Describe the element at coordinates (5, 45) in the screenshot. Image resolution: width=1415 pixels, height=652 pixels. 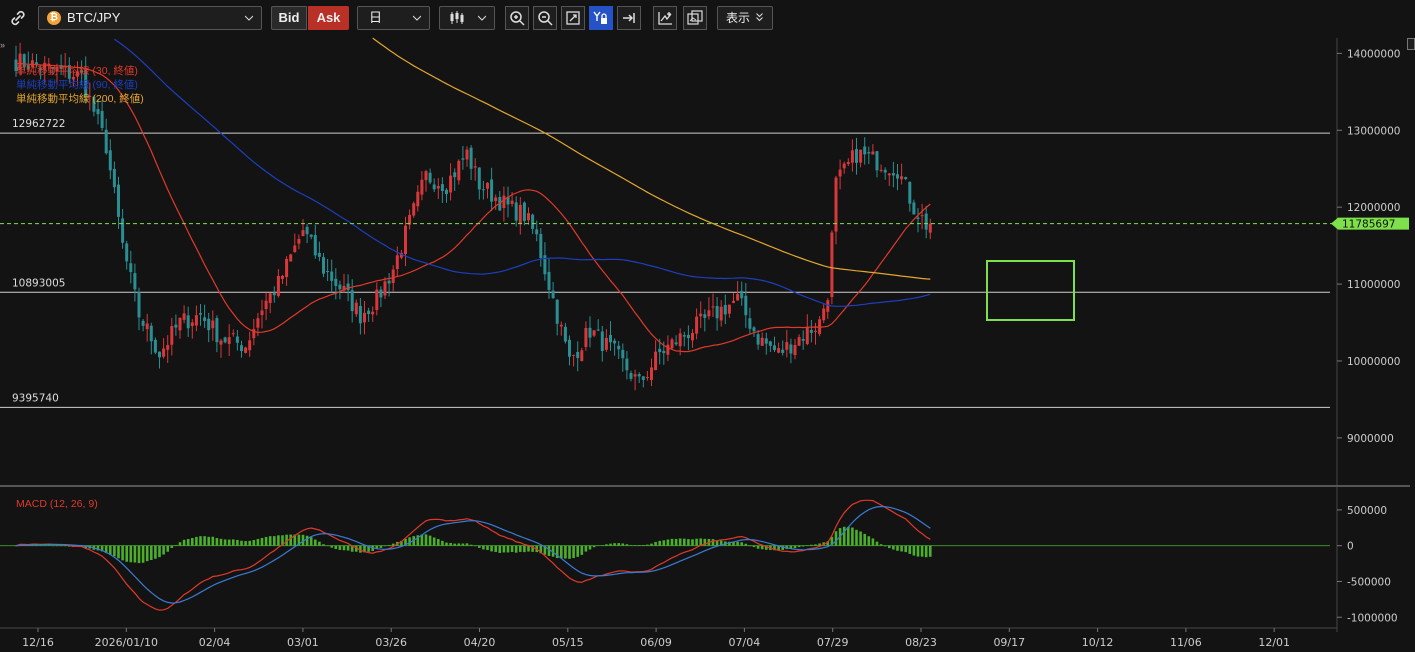
I see `collapse-left-button: »` at that location.